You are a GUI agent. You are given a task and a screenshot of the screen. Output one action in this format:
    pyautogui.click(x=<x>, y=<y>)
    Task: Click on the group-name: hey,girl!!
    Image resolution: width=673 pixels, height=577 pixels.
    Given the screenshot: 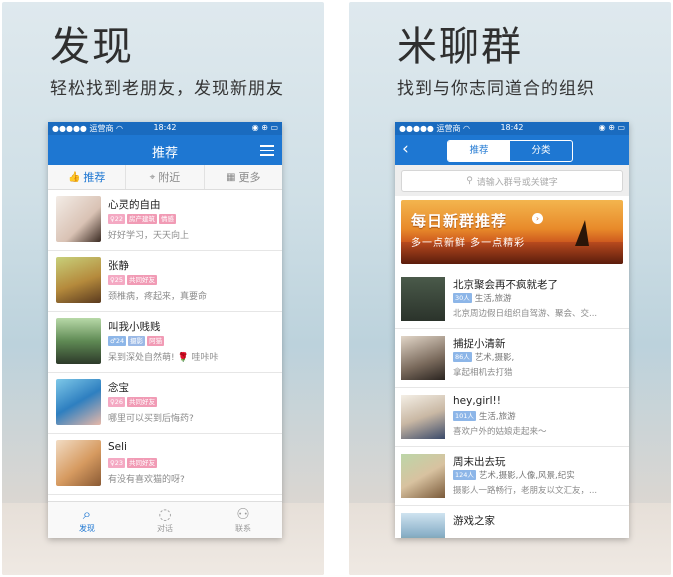 What is the action you would take?
    pyautogui.click(x=477, y=401)
    